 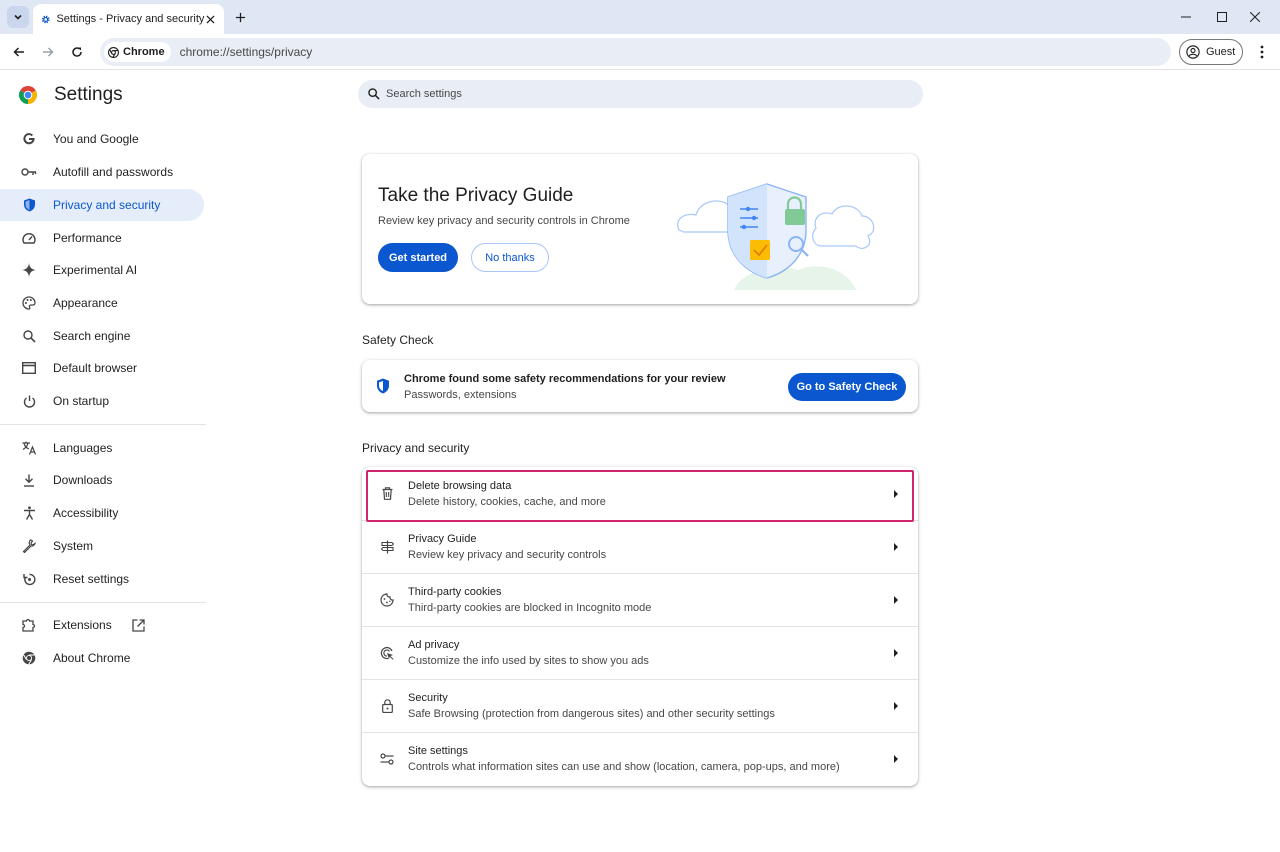 I want to click on reload-button, so click(x=77, y=52).